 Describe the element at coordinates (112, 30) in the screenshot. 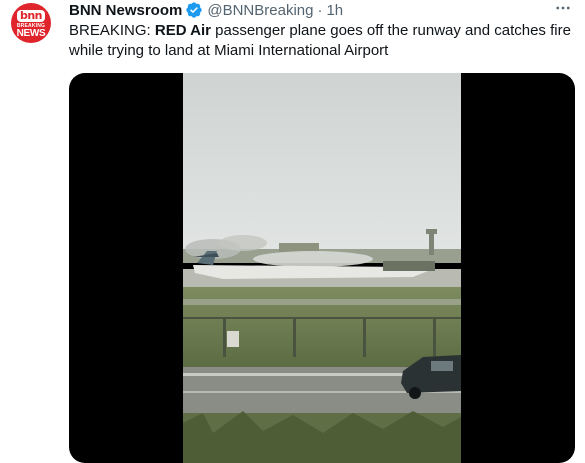

I see `tweet-text-prefix: BREAKING:` at that location.